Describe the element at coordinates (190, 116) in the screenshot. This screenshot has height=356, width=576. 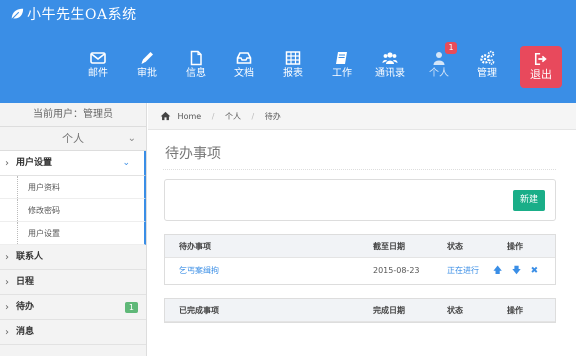
I see `breadcrumb-home: Home` at that location.